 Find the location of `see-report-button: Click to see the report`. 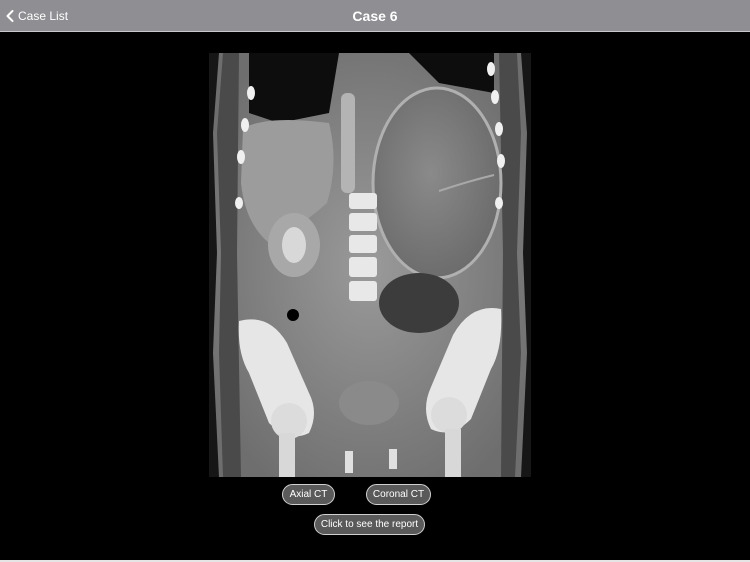

see-report-button: Click to see the report is located at coordinates (369, 524).